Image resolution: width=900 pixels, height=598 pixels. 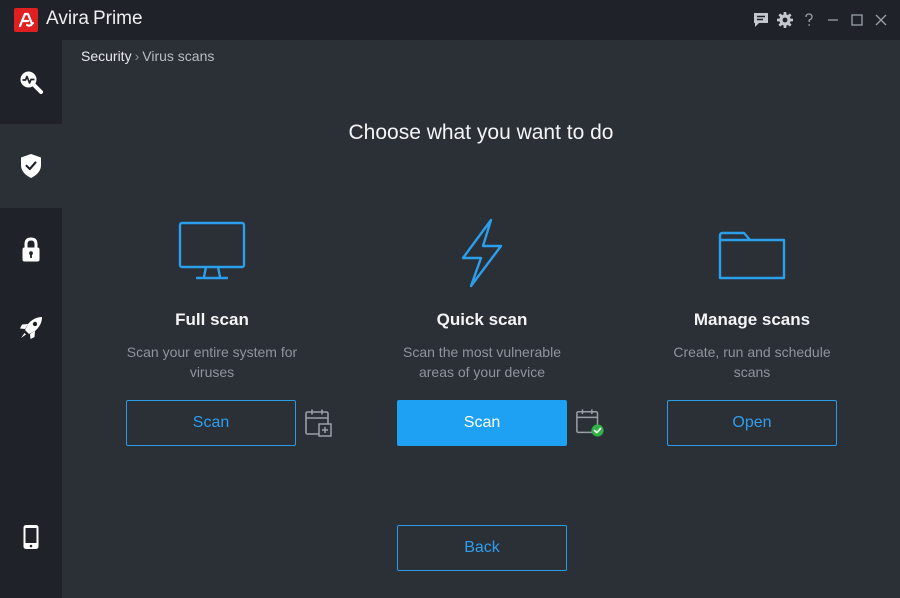 I want to click on lightning-icon, so click(x=482, y=253).